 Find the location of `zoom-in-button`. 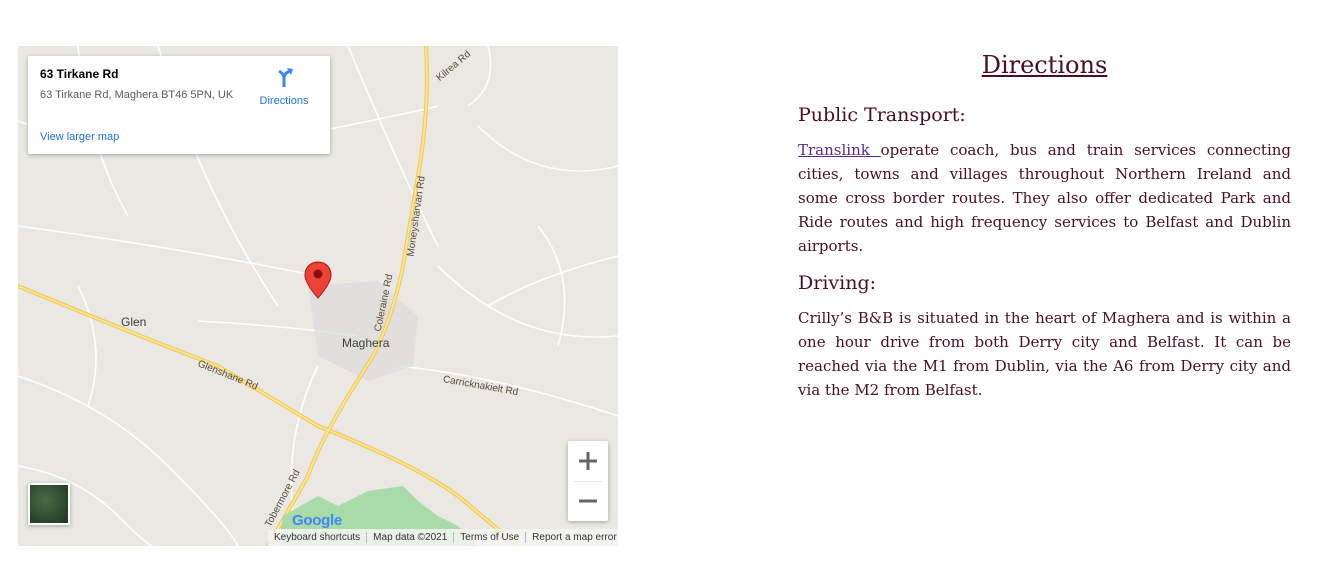

zoom-in-button is located at coordinates (588, 461).